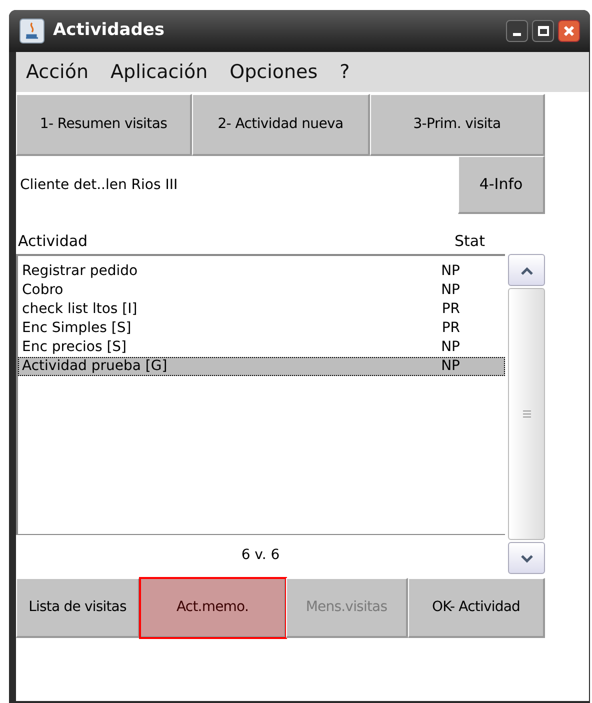 Image resolution: width=592 pixels, height=703 pixels. I want to click on action-button: Act.memo., so click(213, 608).